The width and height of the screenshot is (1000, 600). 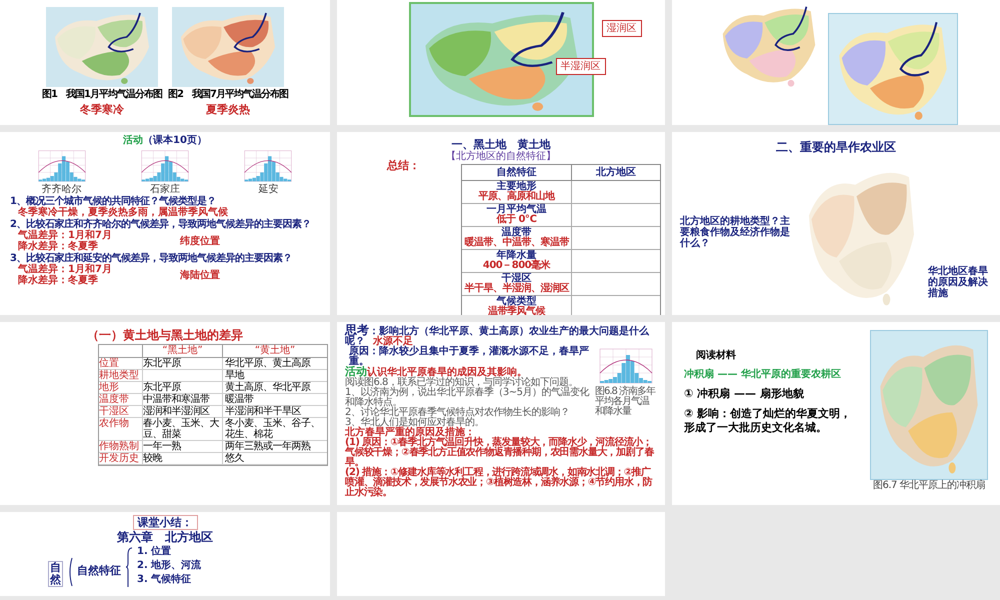 What do you see at coordinates (836, 147) in the screenshot?
I see `slide-title: 二、重要的旱作农业区` at bounding box center [836, 147].